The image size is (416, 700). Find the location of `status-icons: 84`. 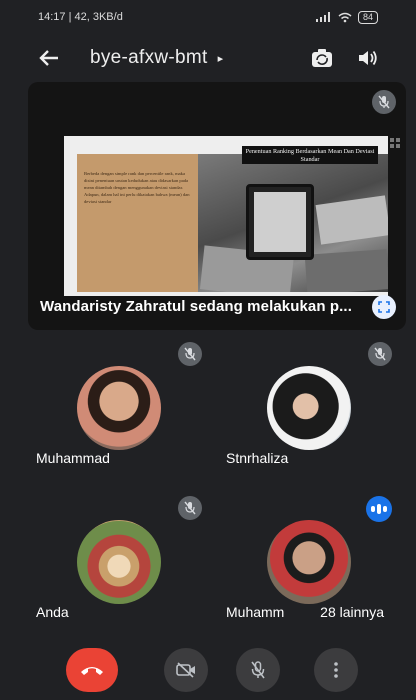

status-icons: 84 is located at coordinates (346, 17).